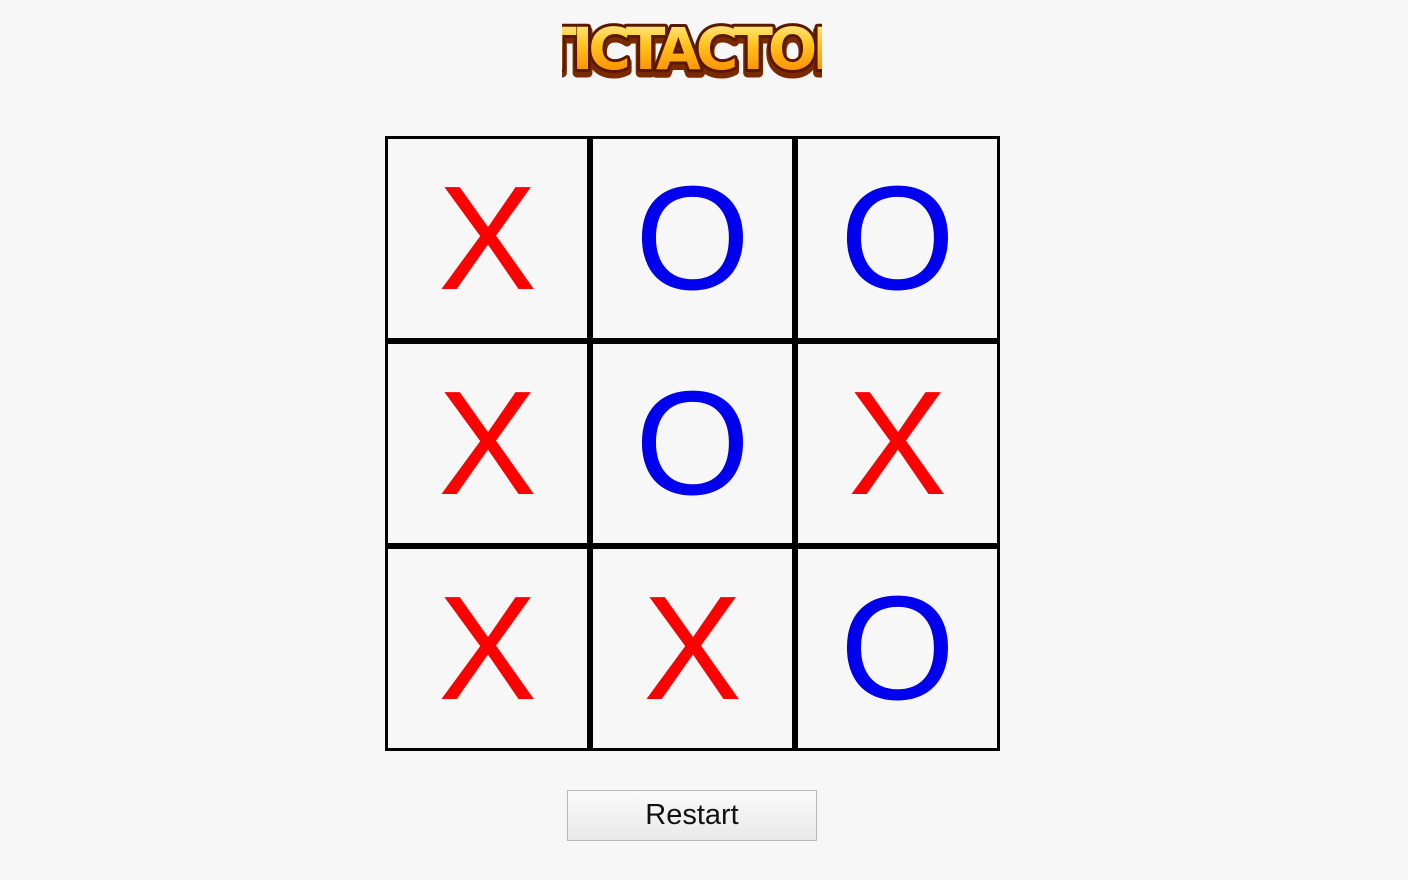 The image size is (1408, 880). I want to click on logo-image: TICTACTOE TICTACTOE, so click(692, 50).